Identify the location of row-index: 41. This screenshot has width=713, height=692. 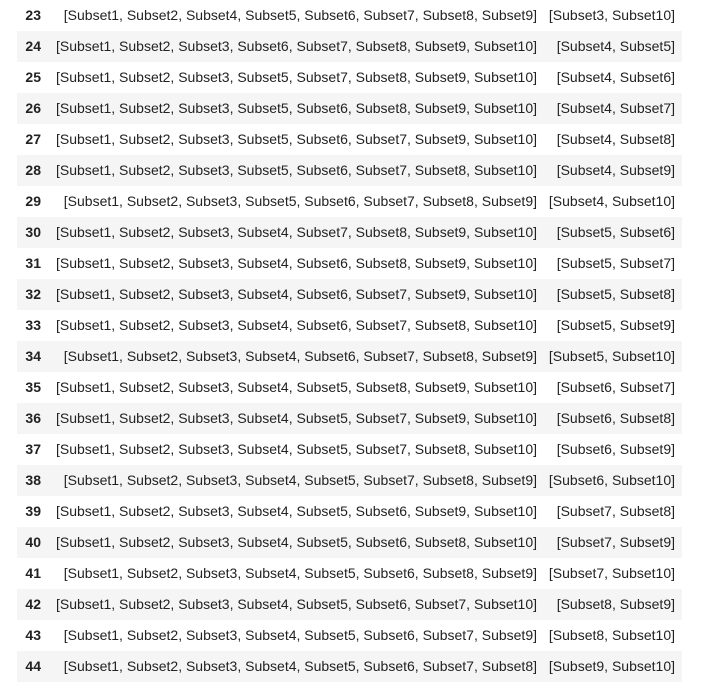
(33, 573).